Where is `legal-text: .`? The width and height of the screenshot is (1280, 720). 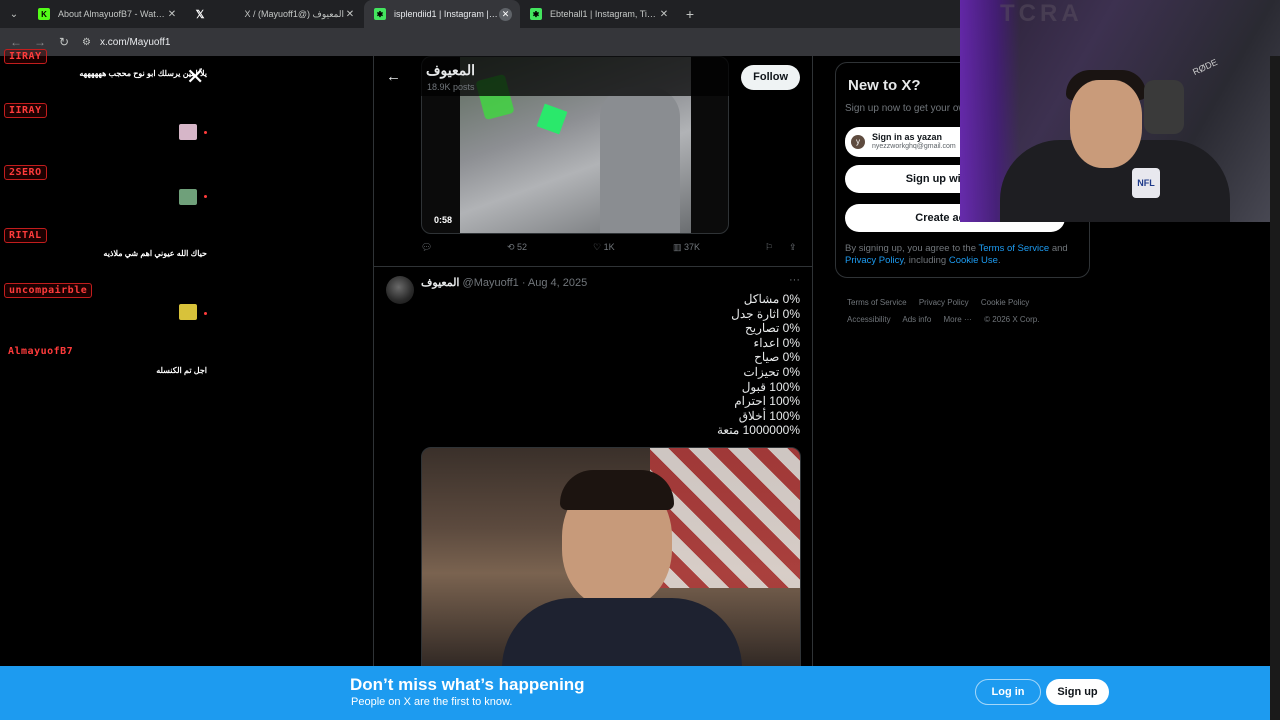 legal-text: . is located at coordinates (999, 260).